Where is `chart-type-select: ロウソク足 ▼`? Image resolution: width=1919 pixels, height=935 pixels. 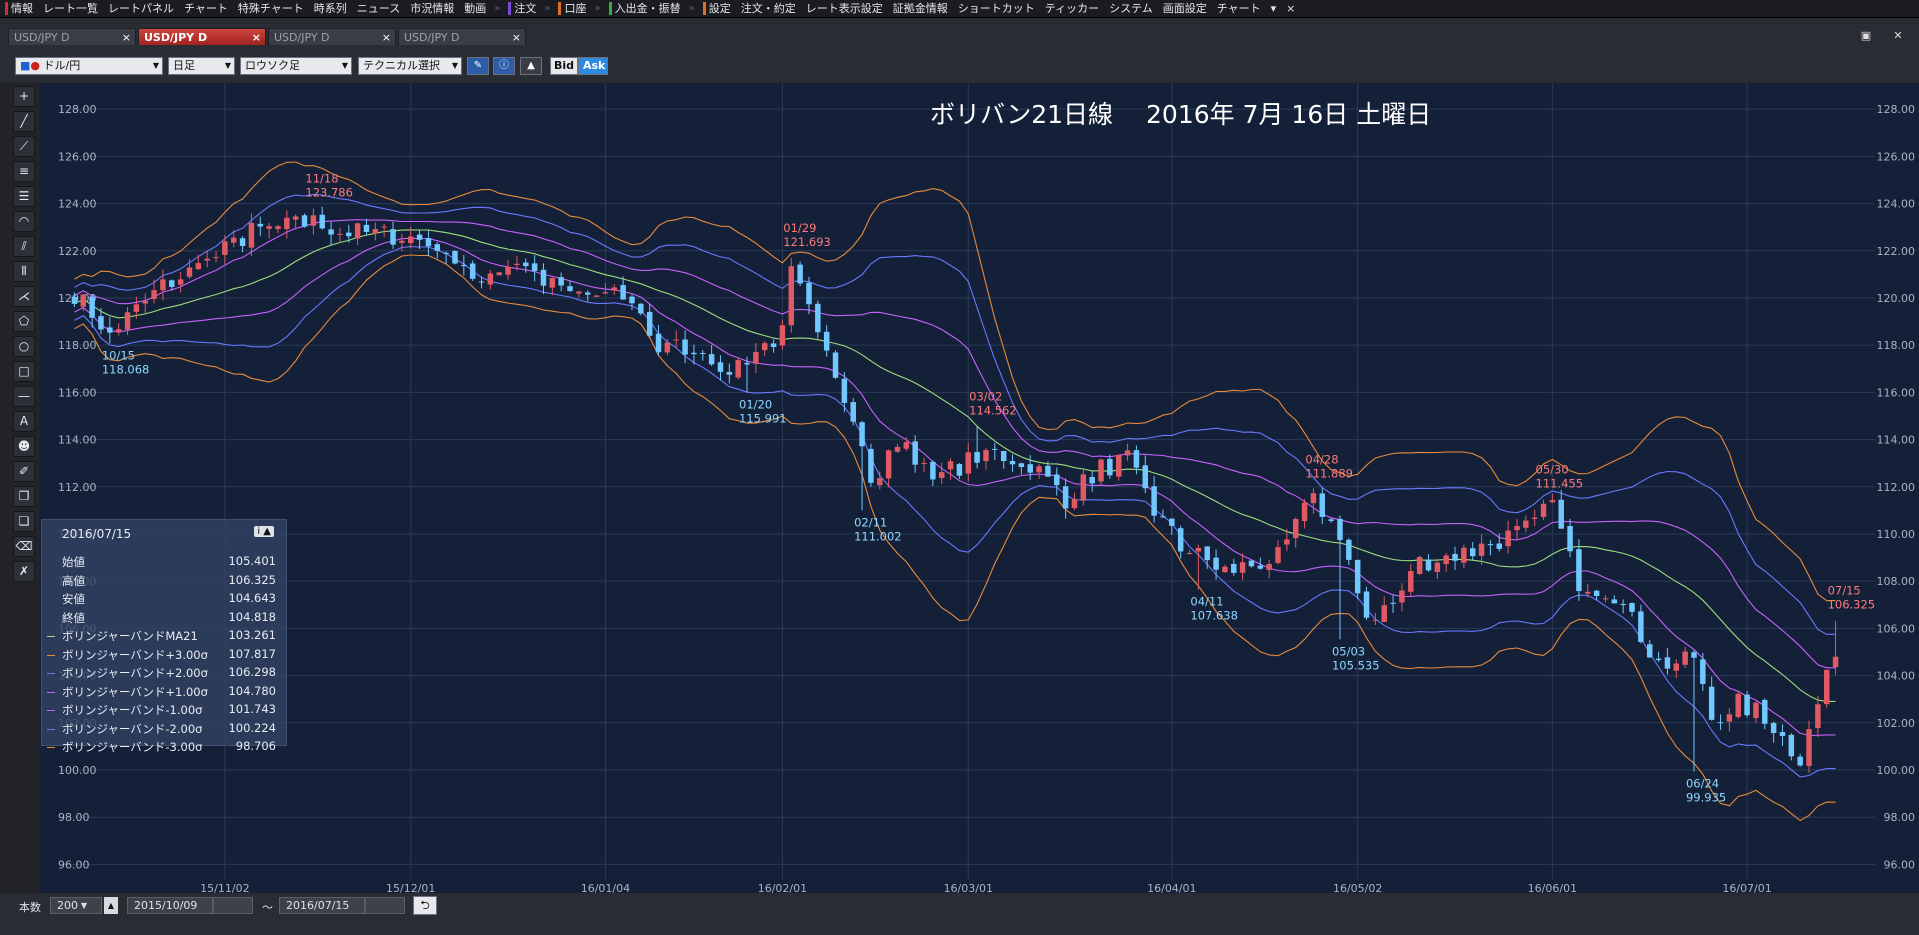
chart-type-select: ロウソク足 ▼ is located at coordinates (296, 66).